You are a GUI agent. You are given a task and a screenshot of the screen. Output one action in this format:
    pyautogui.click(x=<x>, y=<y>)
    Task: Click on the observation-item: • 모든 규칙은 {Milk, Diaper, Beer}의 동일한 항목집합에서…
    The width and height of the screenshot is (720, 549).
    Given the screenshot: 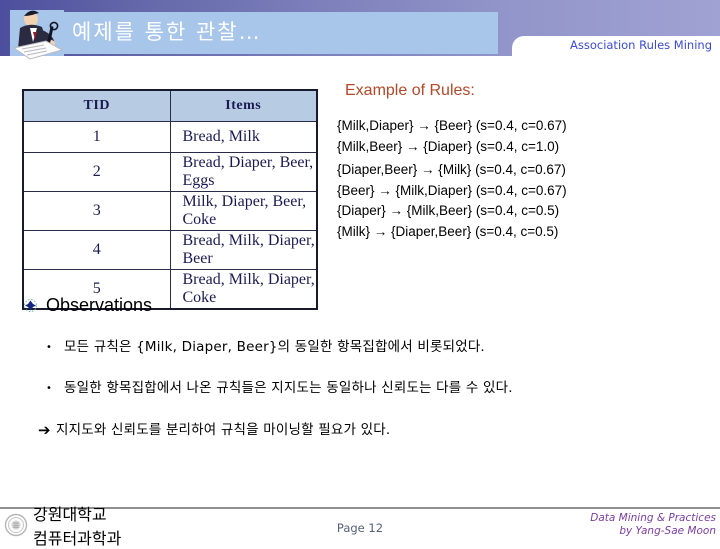 What is the action you would take?
    pyautogui.click(x=370, y=347)
    